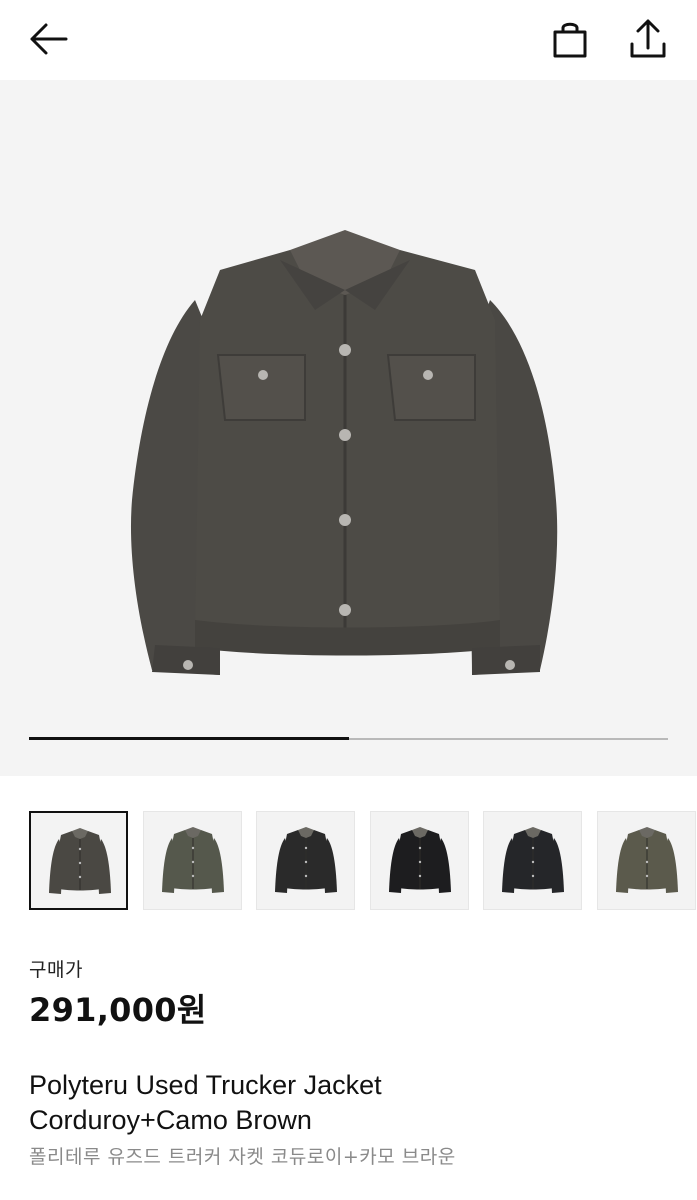 This screenshot has width=697, height=1200. I want to click on carousel-progress-track, so click(348, 738).